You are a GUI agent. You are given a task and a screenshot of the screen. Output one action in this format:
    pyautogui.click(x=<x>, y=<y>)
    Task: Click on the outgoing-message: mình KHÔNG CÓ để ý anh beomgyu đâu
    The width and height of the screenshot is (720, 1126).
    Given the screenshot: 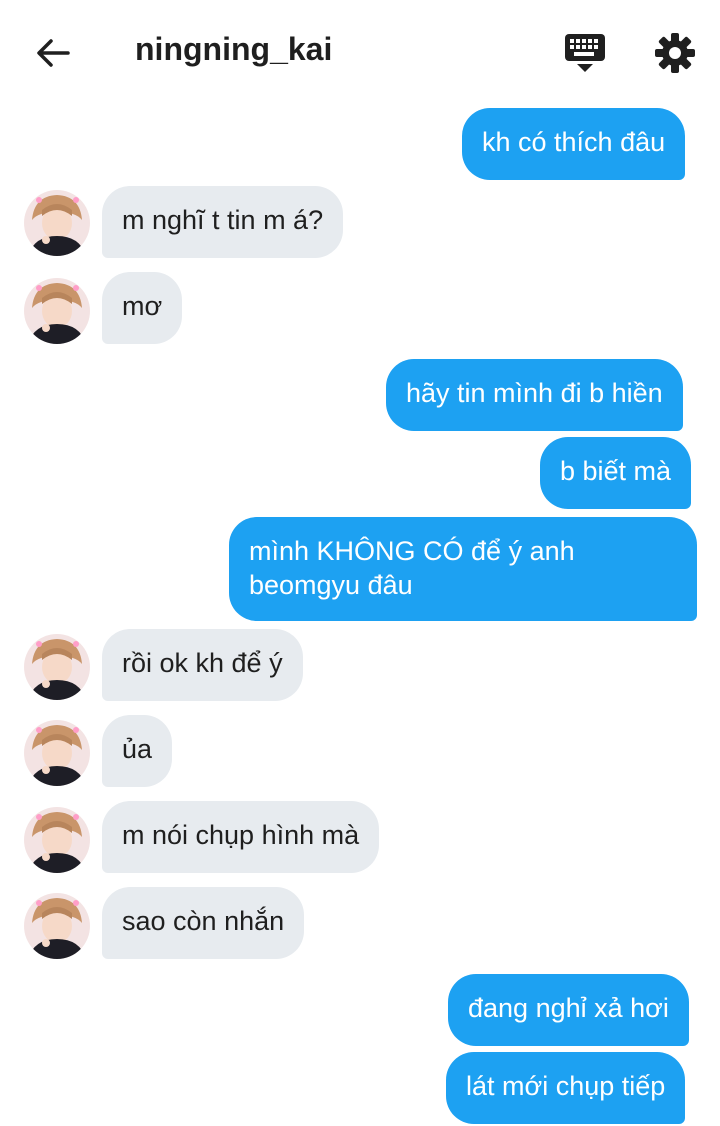 What is the action you would take?
    pyautogui.click(x=463, y=569)
    